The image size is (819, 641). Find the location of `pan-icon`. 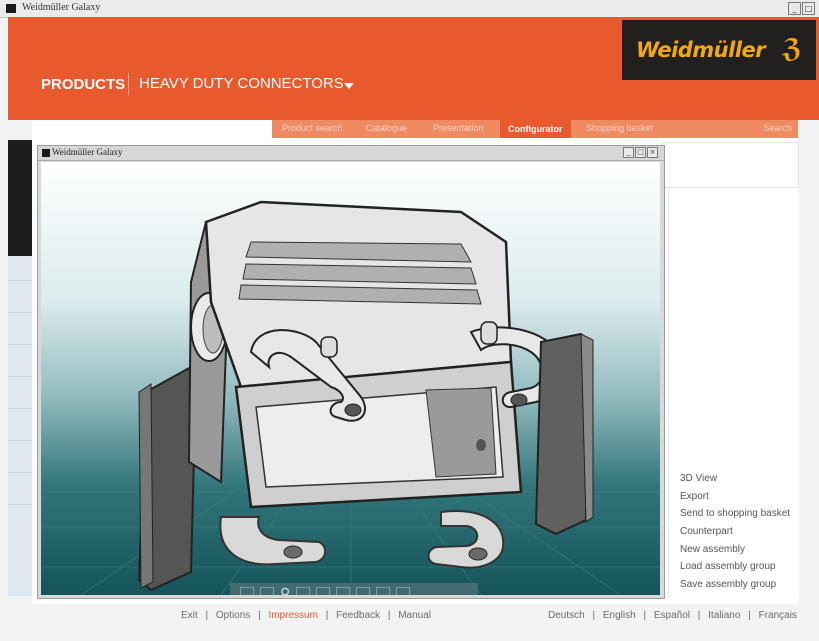

pan-icon is located at coordinates (303, 591).